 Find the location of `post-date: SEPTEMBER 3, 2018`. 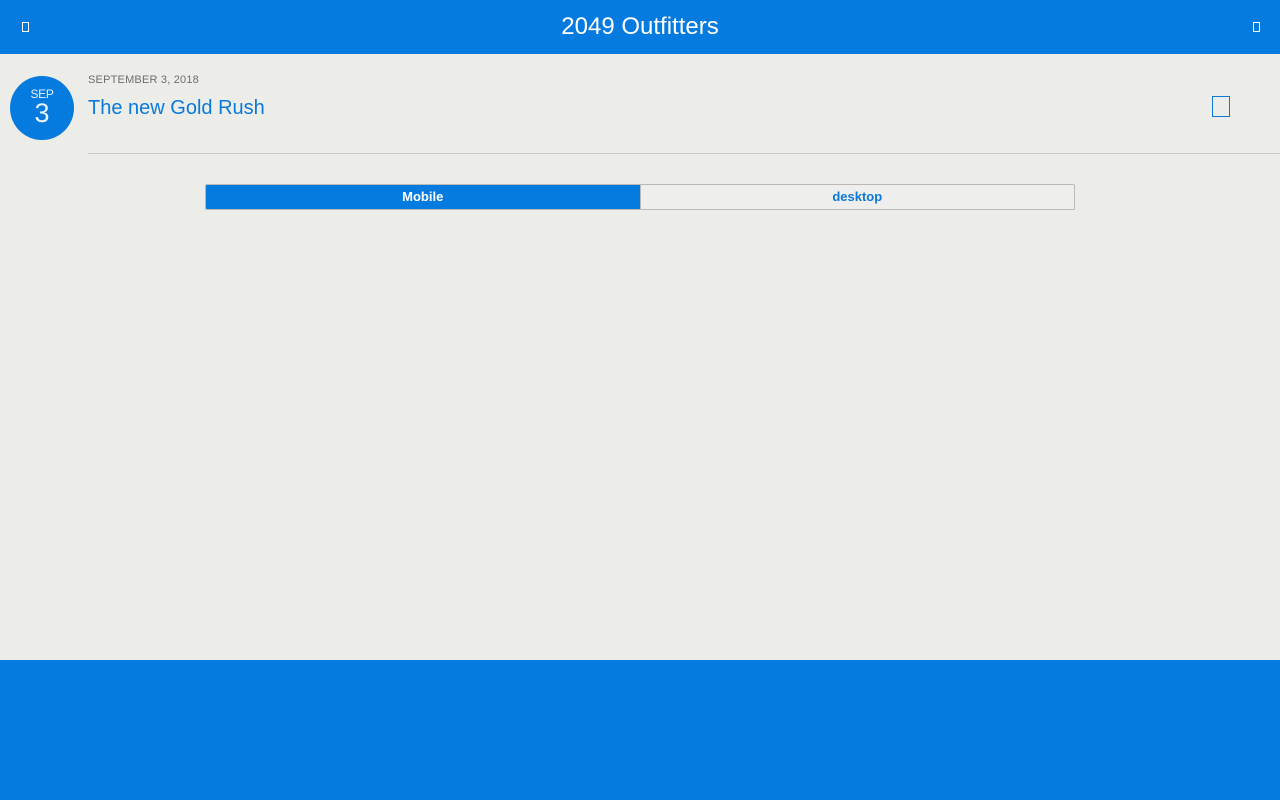

post-date: SEPTEMBER 3, 2018 is located at coordinates (144, 80).